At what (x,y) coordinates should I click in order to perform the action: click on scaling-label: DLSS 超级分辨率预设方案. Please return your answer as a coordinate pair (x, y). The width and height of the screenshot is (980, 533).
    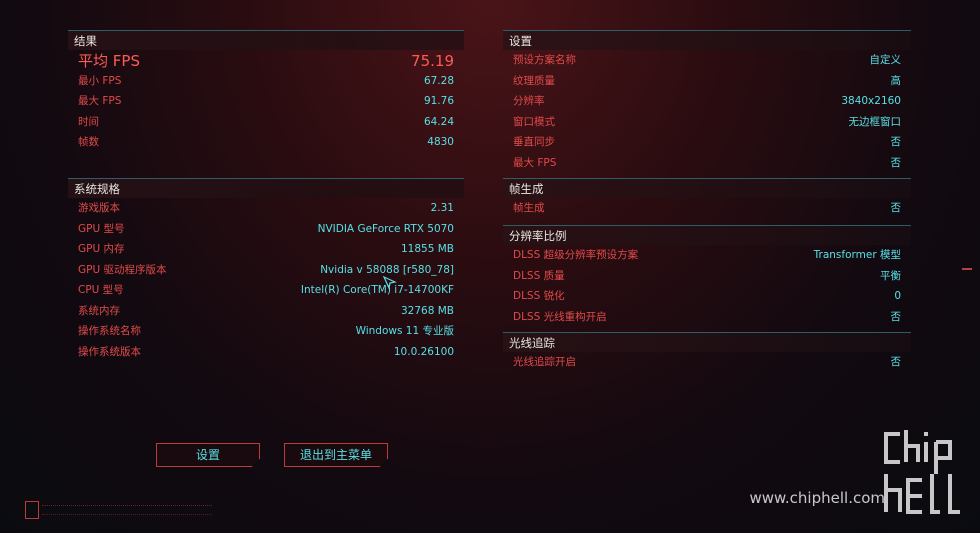
    Looking at the image, I should click on (576, 255).